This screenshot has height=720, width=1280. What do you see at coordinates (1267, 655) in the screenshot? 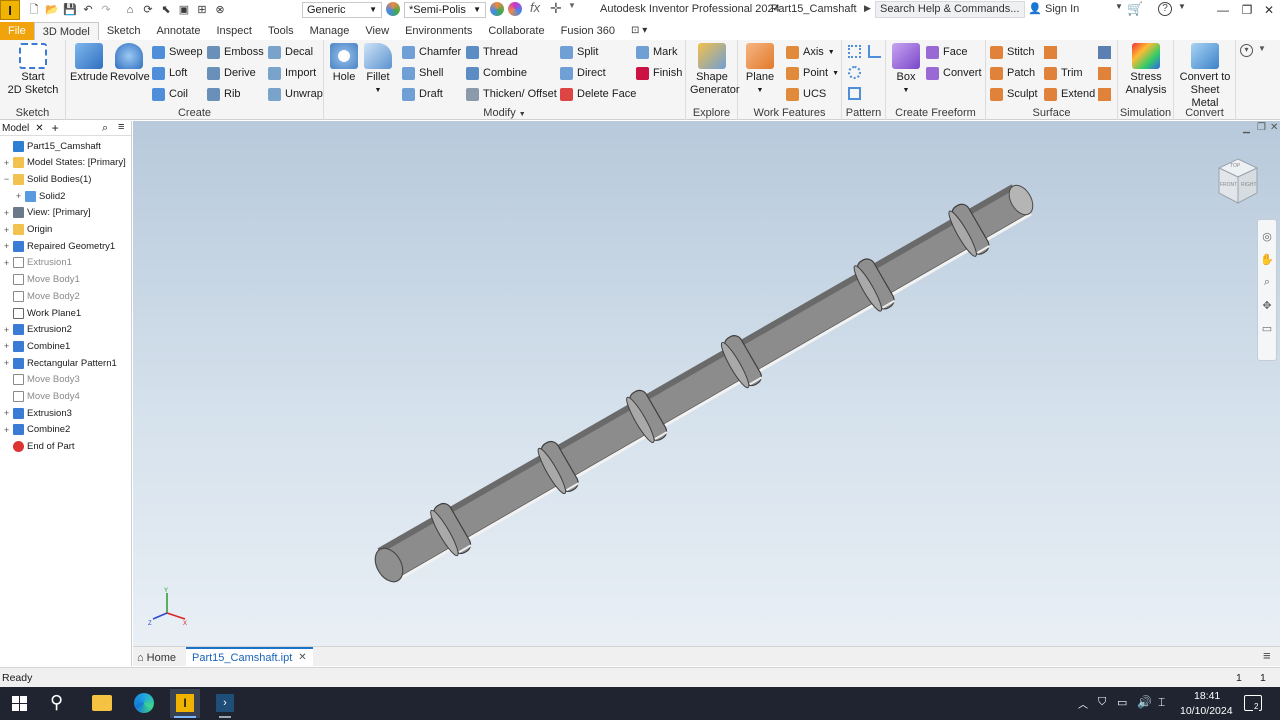
I see `tab-menu-icon: ≡` at bounding box center [1267, 655].